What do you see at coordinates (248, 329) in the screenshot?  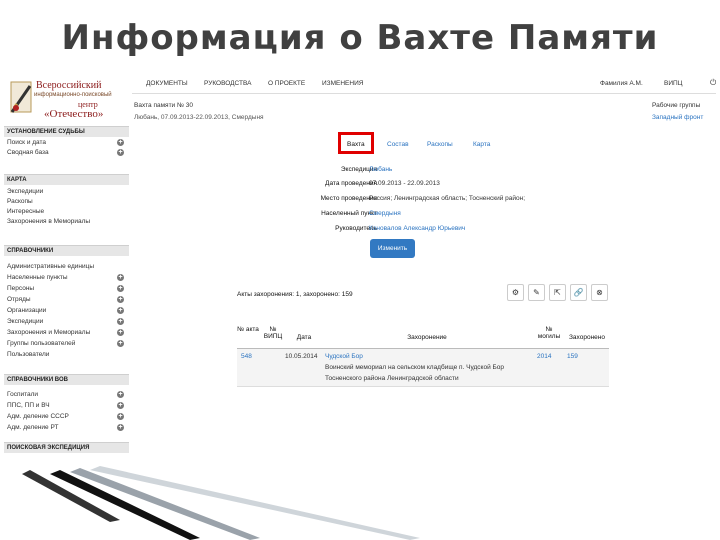 I see `col-act-number: № акта` at bounding box center [248, 329].